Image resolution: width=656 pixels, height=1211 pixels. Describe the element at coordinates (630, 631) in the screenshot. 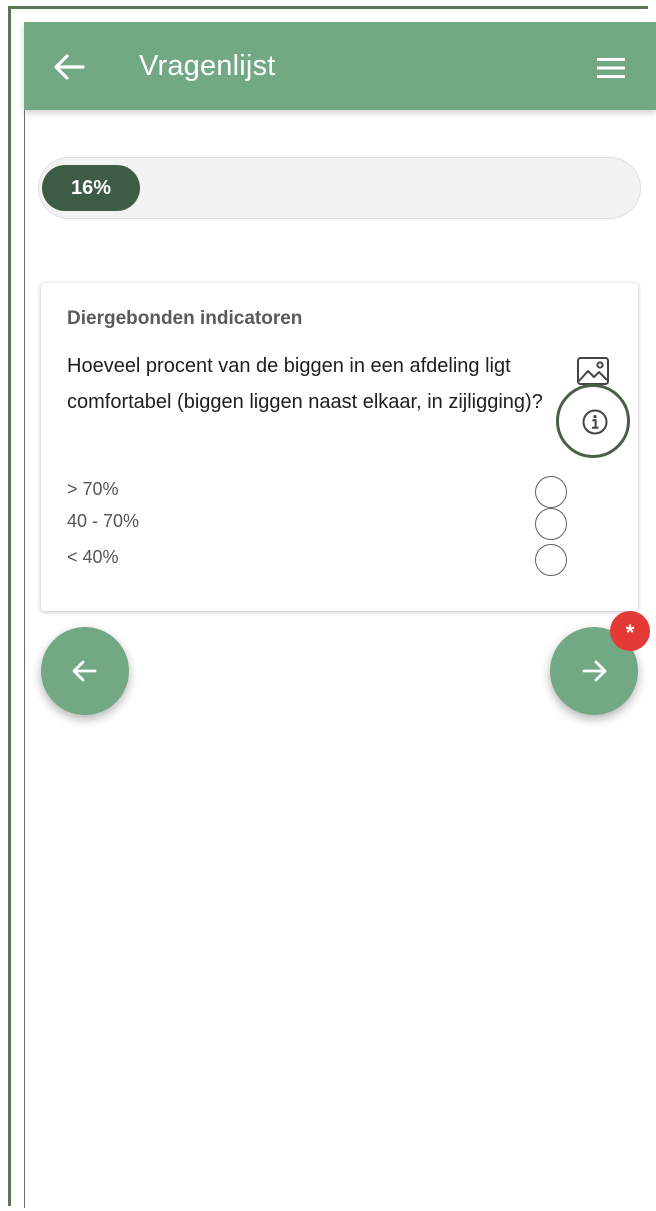

I see `required-badge: *` at that location.